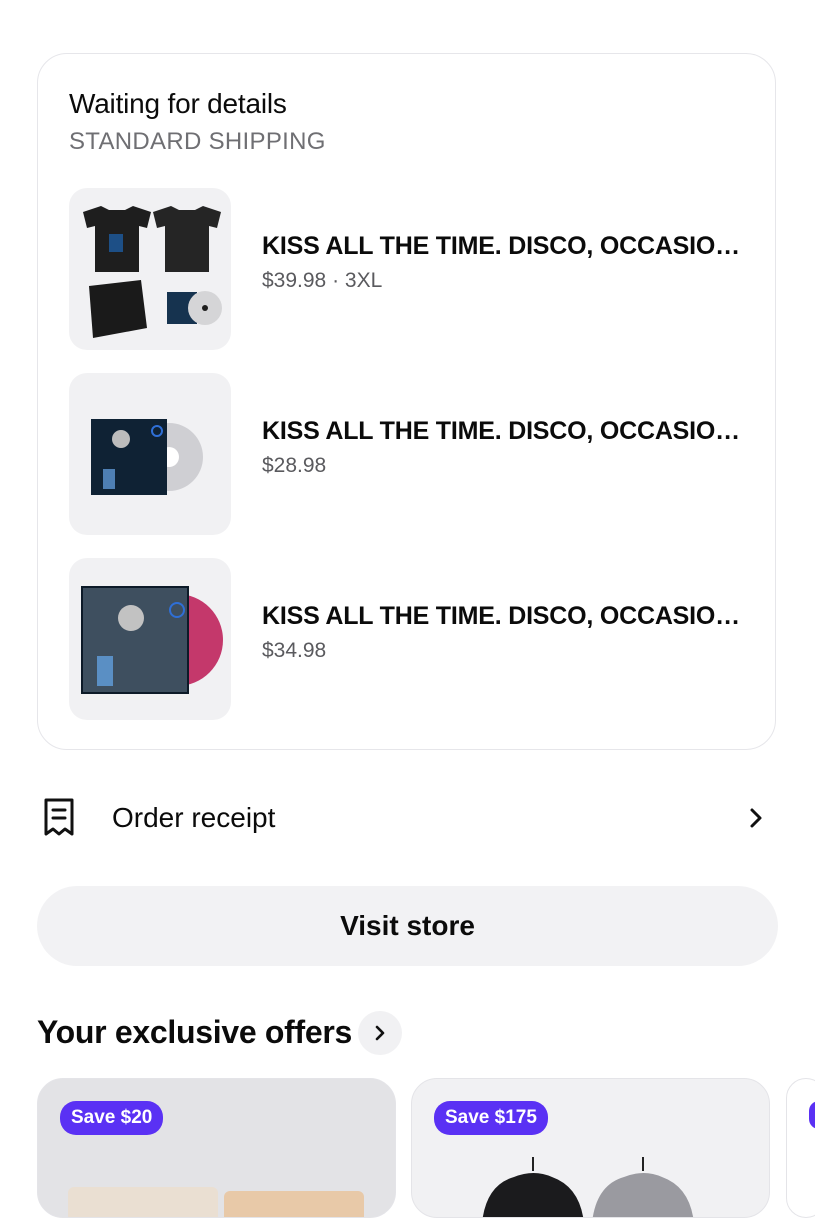 The width and height of the screenshot is (815, 1218). What do you see at coordinates (406, 820) in the screenshot?
I see `order-receipt-row: Order receipt` at bounding box center [406, 820].